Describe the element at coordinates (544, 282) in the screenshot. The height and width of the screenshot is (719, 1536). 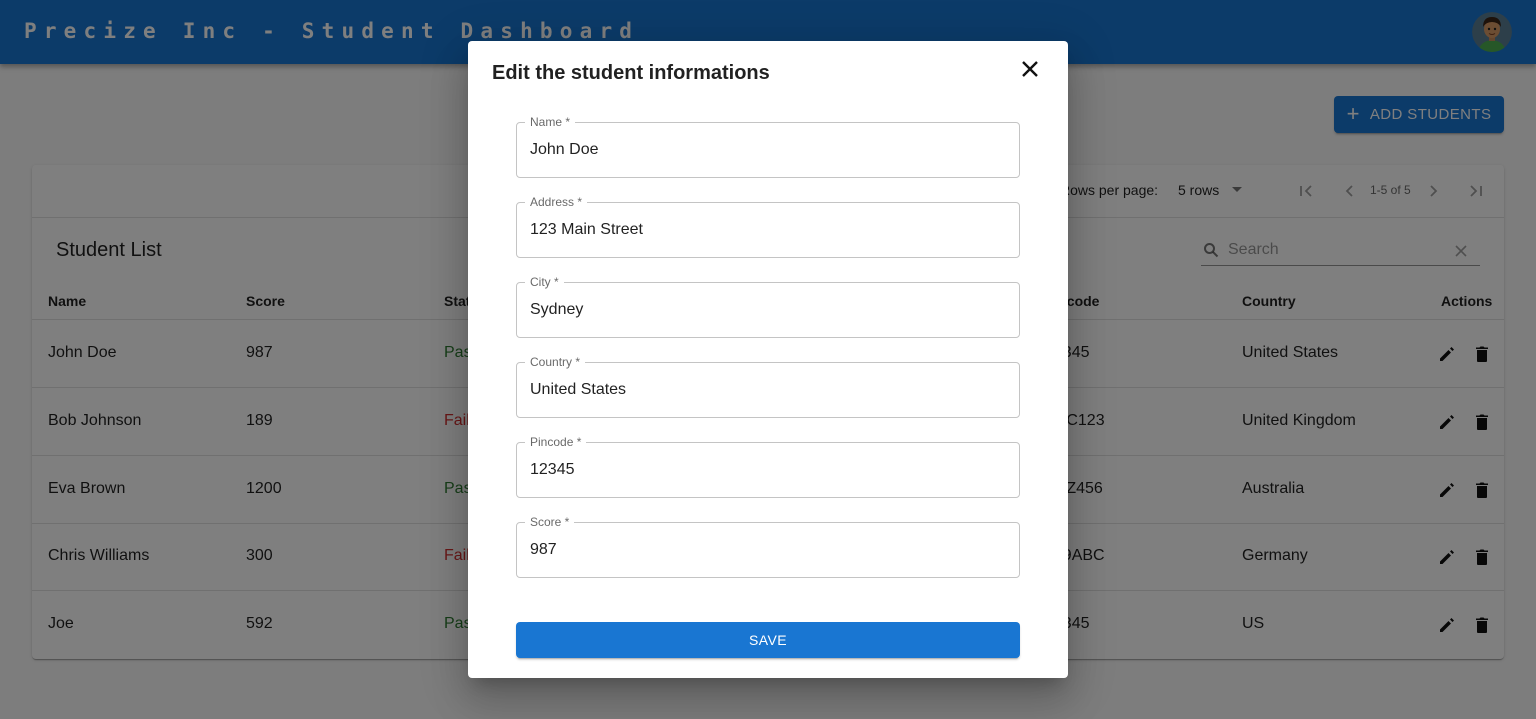
I see `city-field-label: City *` at that location.